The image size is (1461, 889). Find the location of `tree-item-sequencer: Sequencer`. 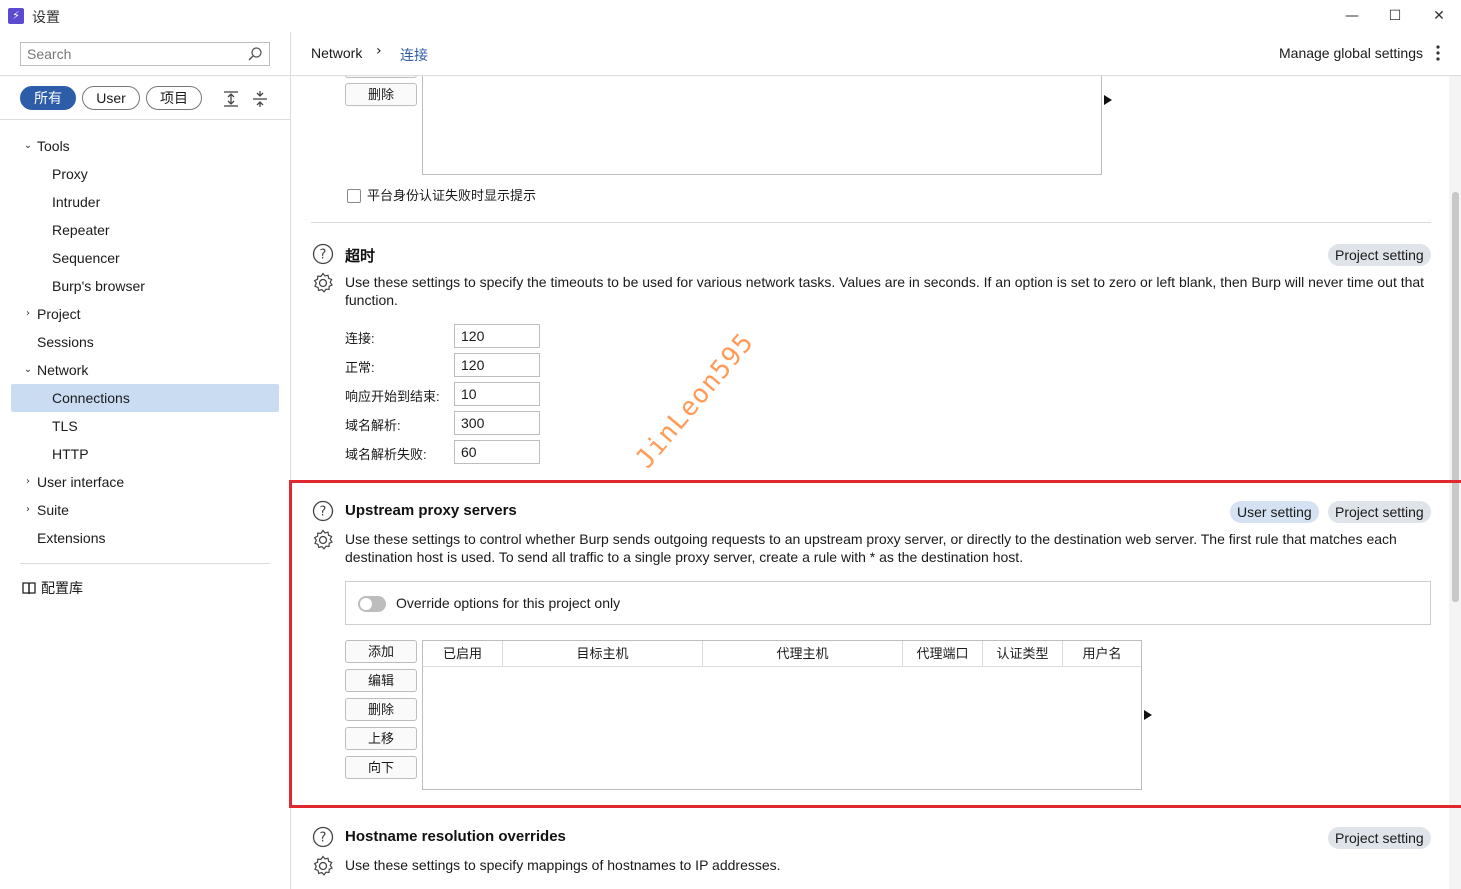

tree-item-sequencer: Sequencer is located at coordinates (86, 258).